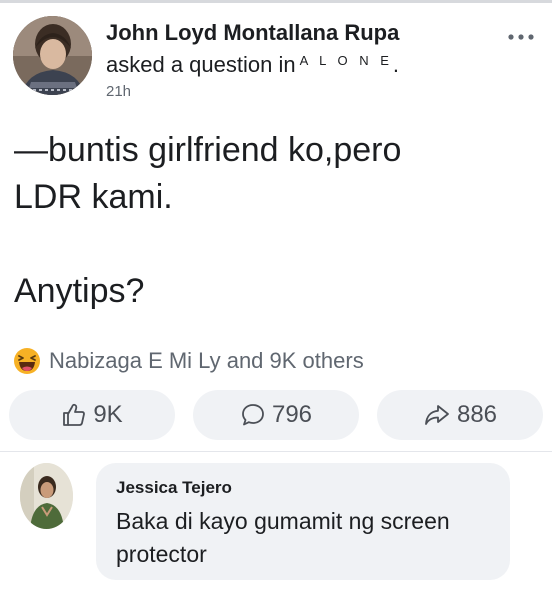 The height and width of the screenshot is (597, 552). I want to click on share-count: 886, so click(477, 414).